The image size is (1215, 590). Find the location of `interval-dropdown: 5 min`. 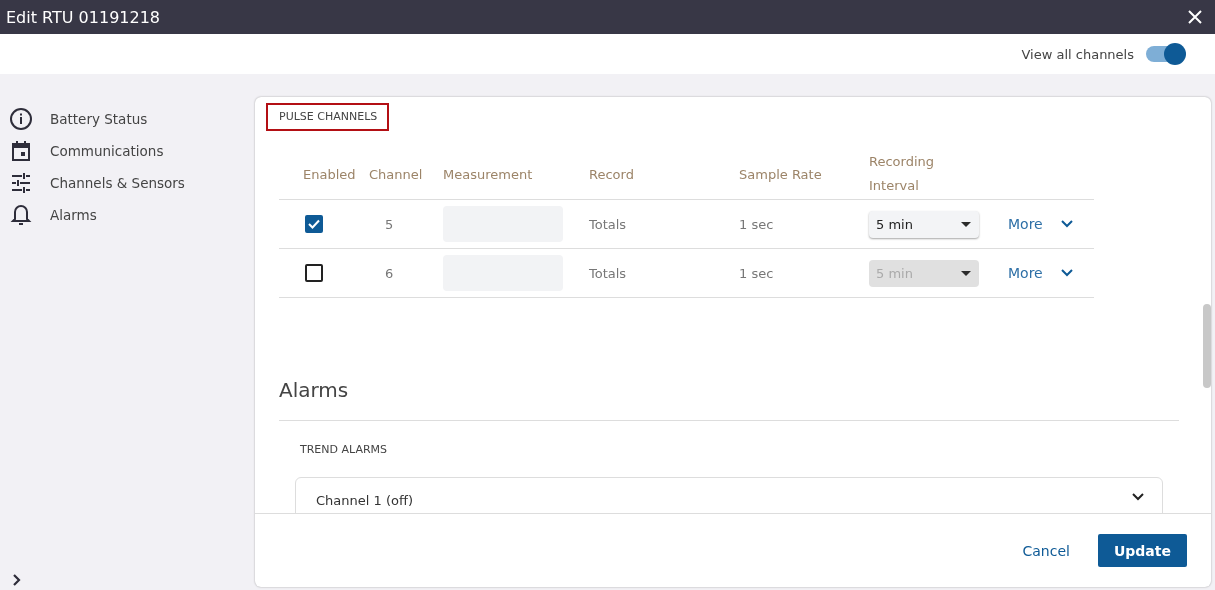

interval-dropdown: 5 min is located at coordinates (924, 224).